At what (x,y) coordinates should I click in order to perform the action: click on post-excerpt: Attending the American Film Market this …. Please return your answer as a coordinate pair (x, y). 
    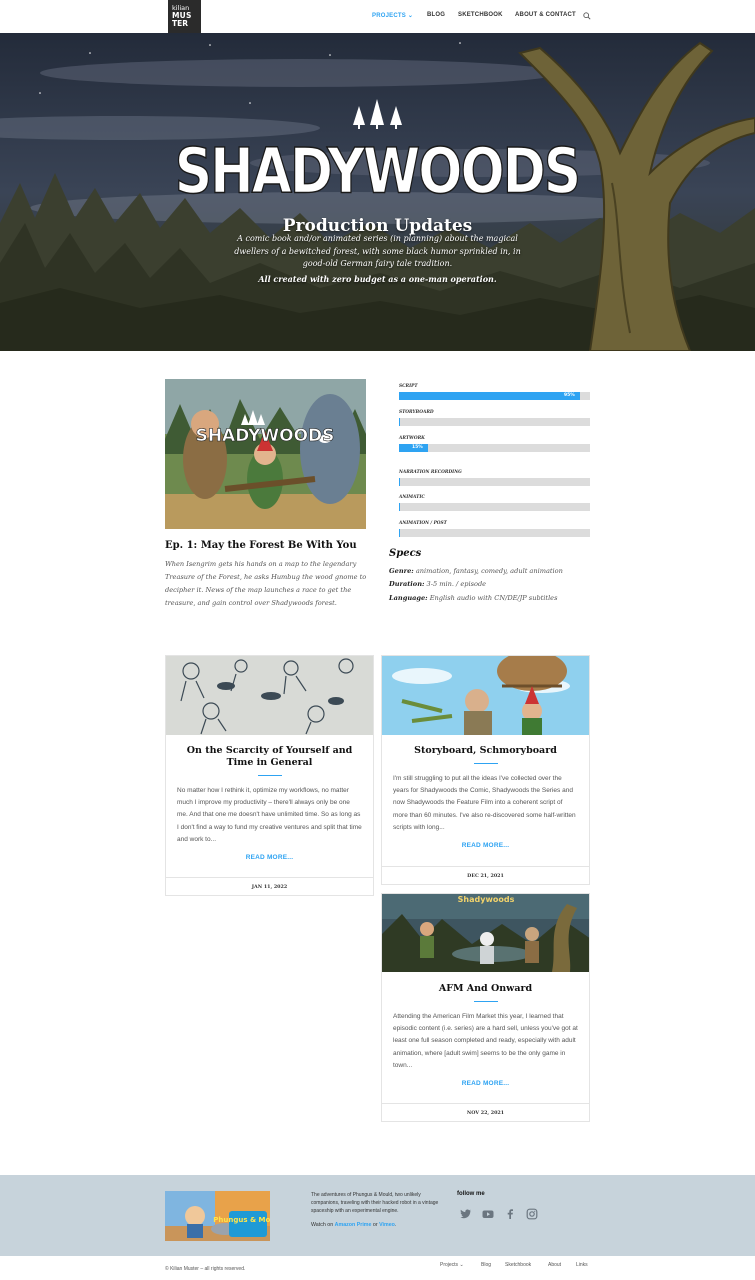
    Looking at the image, I should click on (485, 1041).